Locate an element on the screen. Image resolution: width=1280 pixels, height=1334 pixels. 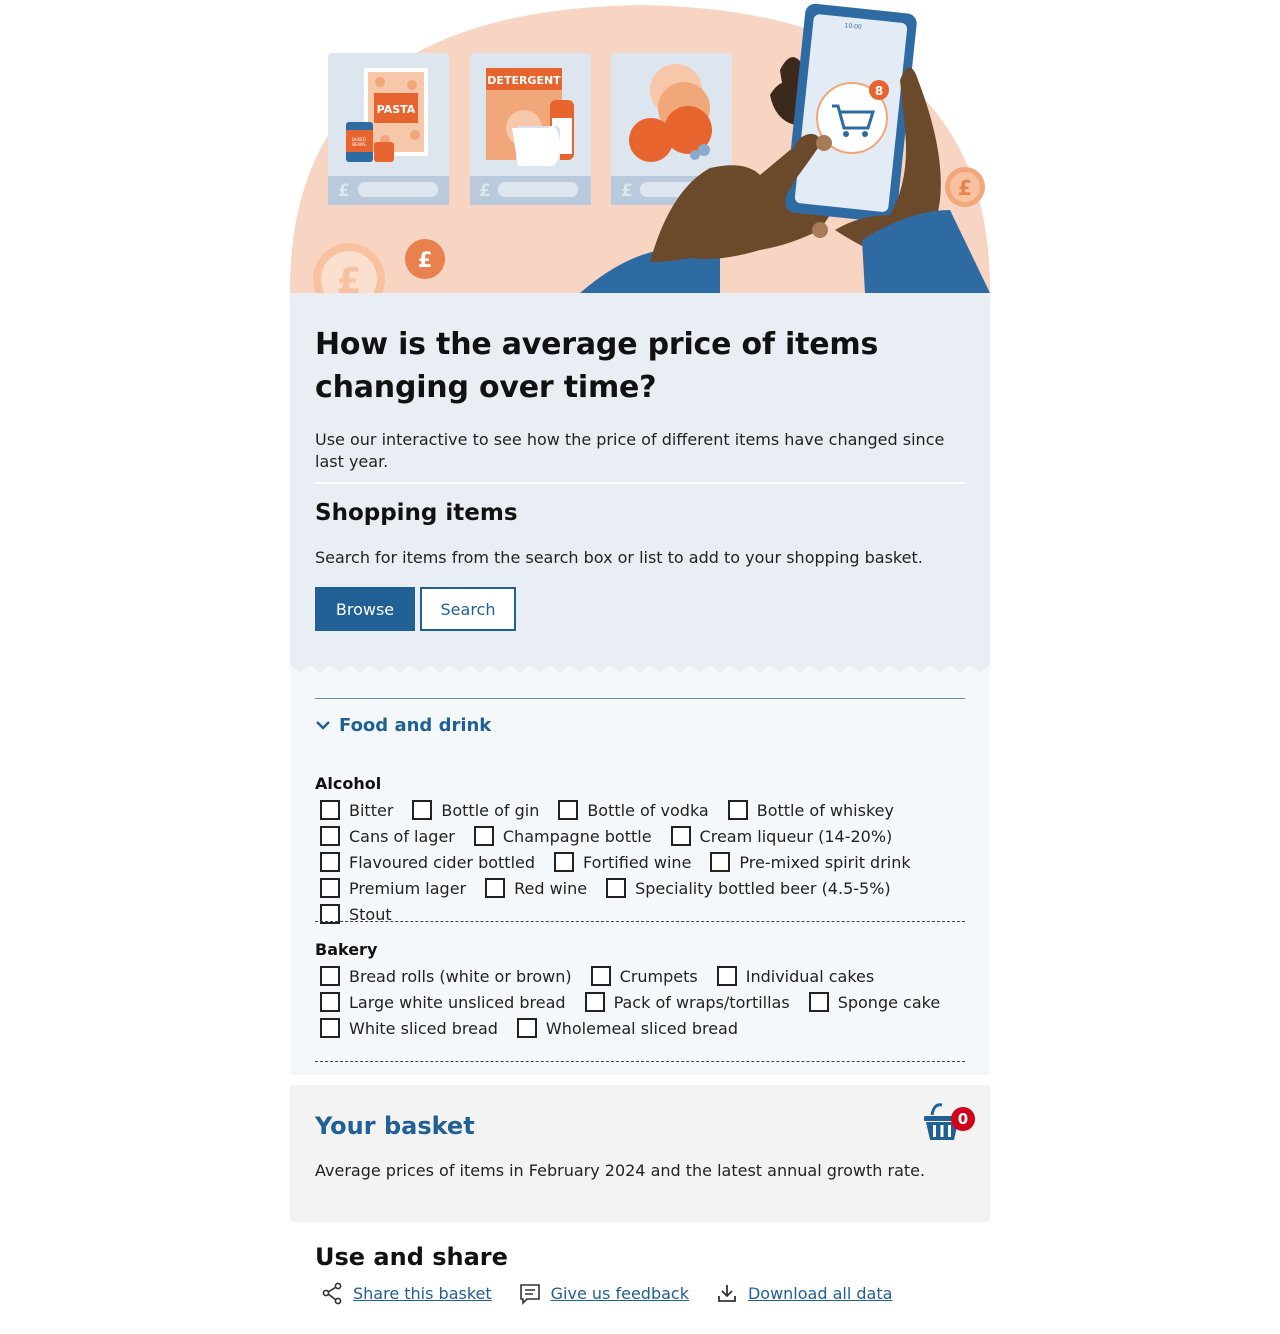
accordion-label: Food and drink is located at coordinates (415, 725).